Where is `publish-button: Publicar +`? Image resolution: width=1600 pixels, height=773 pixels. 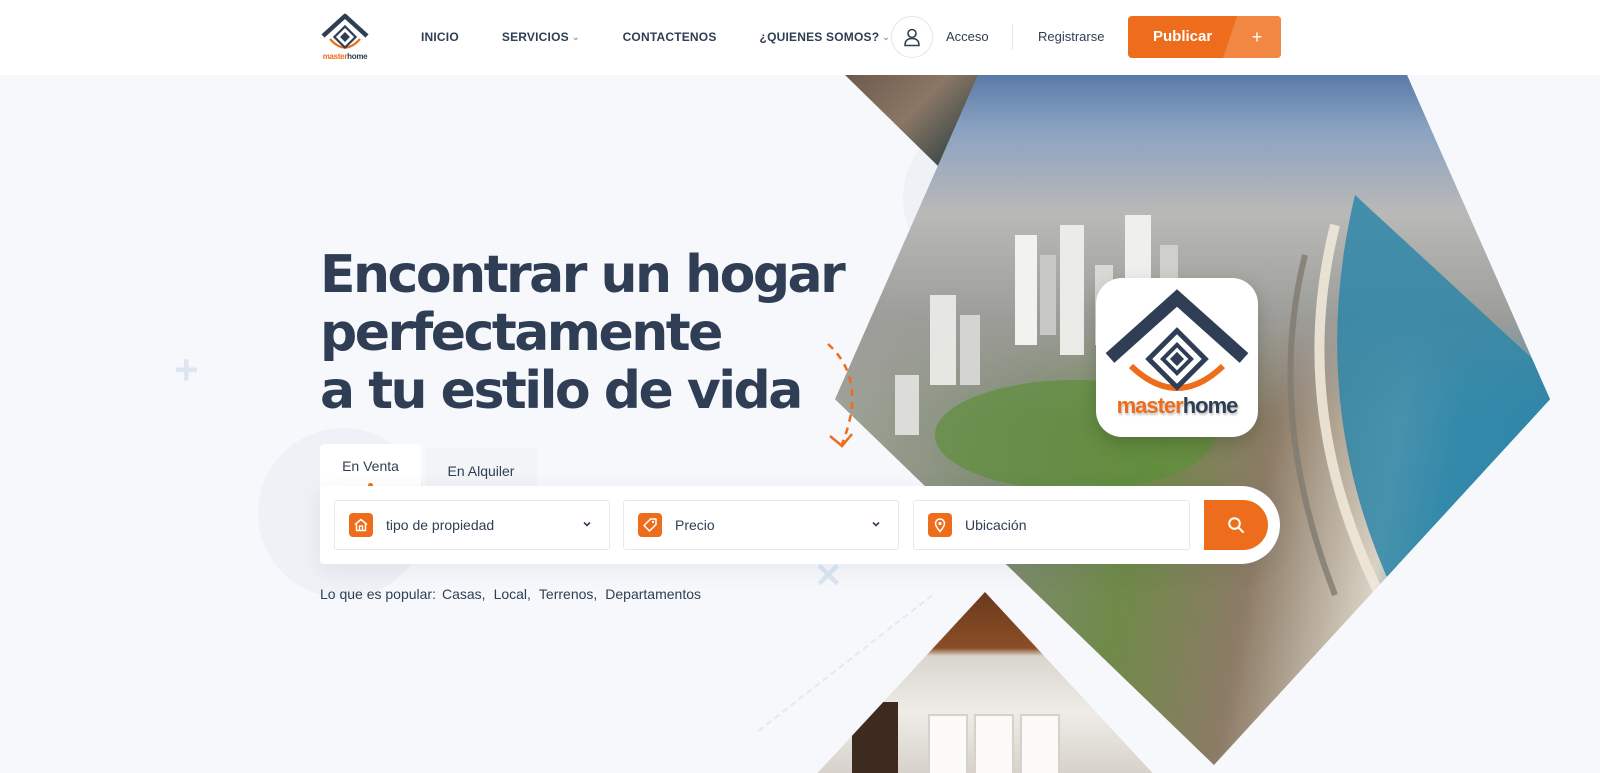 publish-button: Publicar + is located at coordinates (1204, 37).